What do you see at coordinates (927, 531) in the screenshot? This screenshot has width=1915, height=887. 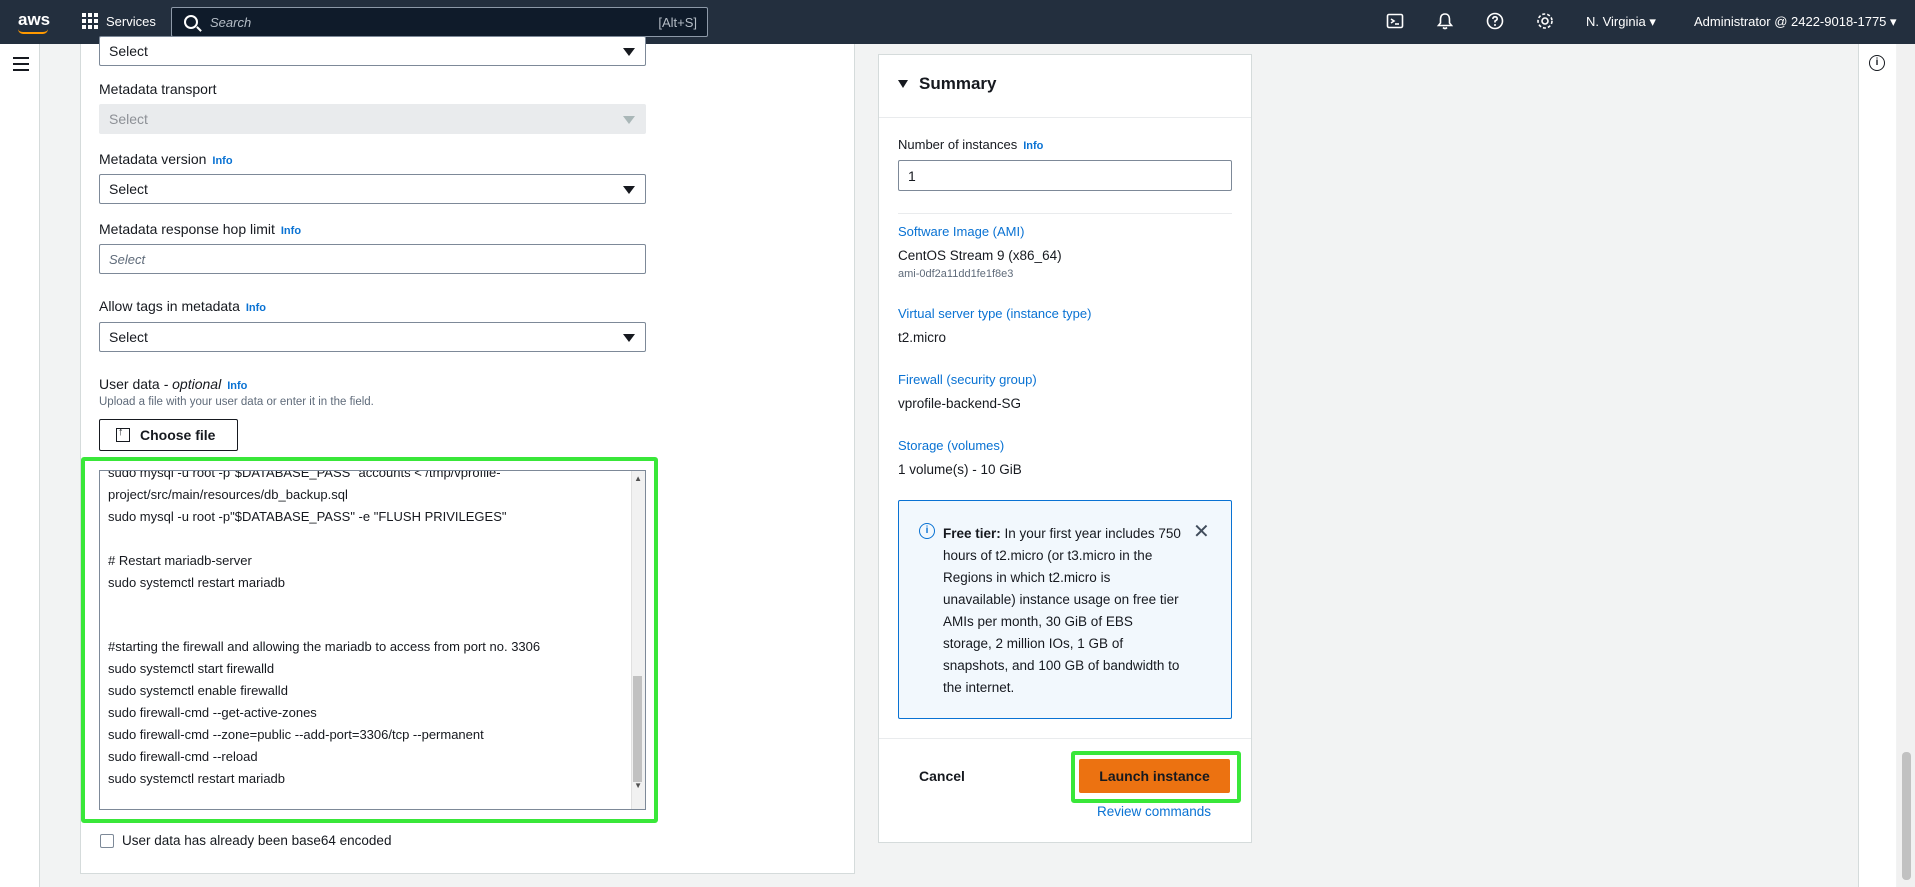 I see `info-icon: i` at bounding box center [927, 531].